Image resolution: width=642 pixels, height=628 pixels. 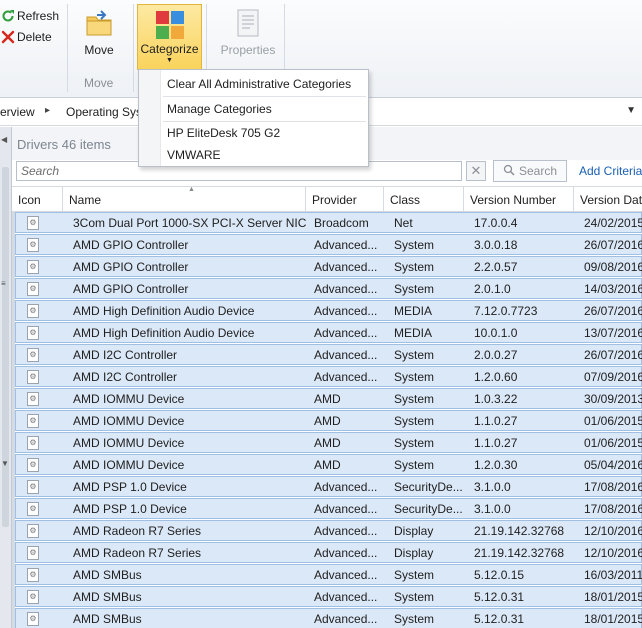 What do you see at coordinates (509, 171) in the screenshot?
I see `search-icon` at bounding box center [509, 171].